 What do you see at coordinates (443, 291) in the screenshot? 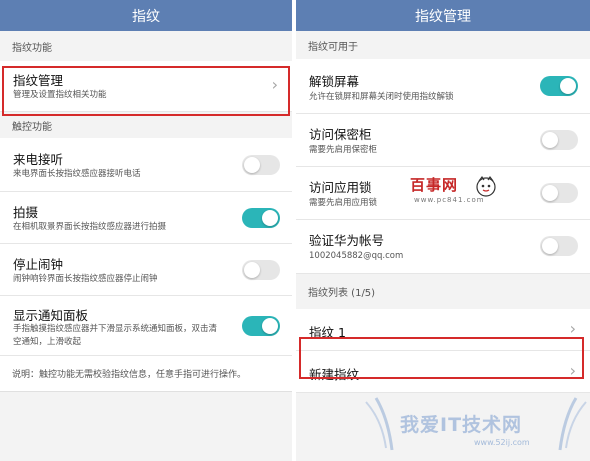
I see `section-header-list: 指纹列表 (1/5)` at bounding box center [443, 291].